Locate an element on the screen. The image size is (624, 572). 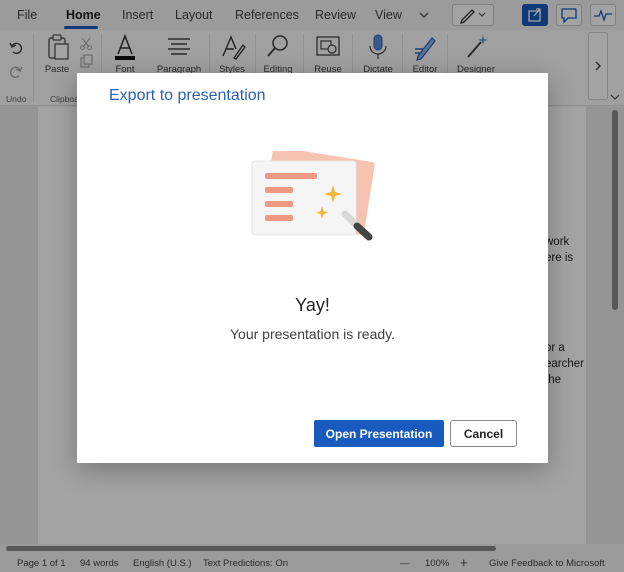
cancel-button: Cancel is located at coordinates (483, 433).